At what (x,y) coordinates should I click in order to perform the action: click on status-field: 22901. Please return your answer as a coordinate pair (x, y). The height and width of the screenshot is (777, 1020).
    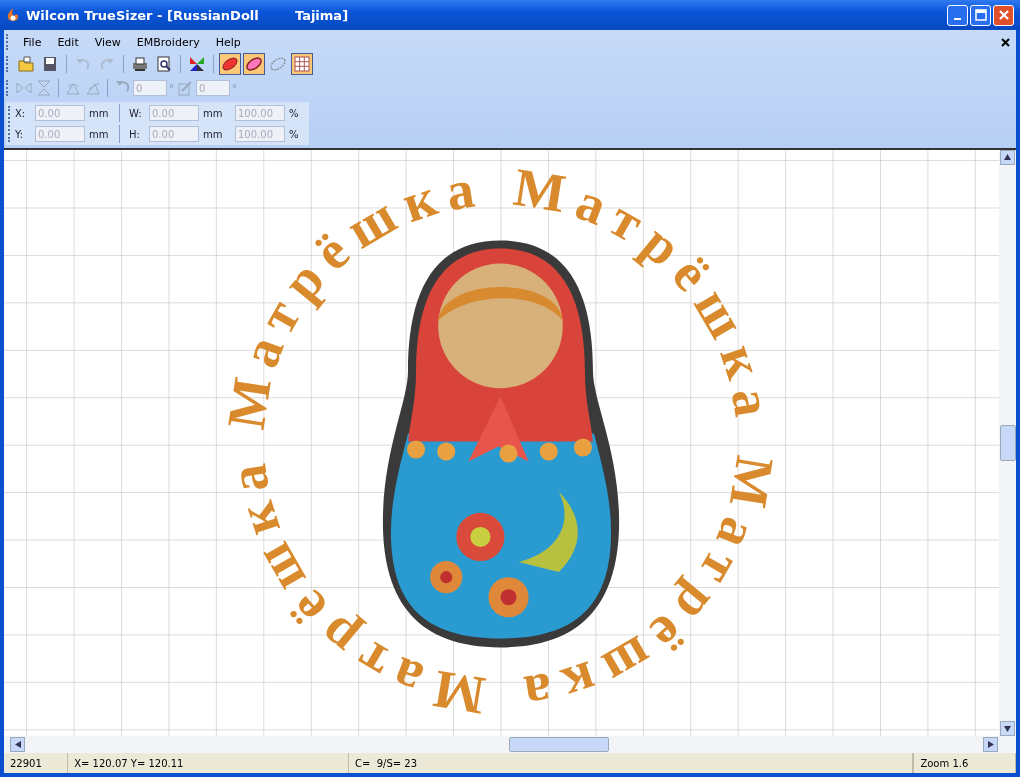
    Looking at the image, I should click on (36, 763).